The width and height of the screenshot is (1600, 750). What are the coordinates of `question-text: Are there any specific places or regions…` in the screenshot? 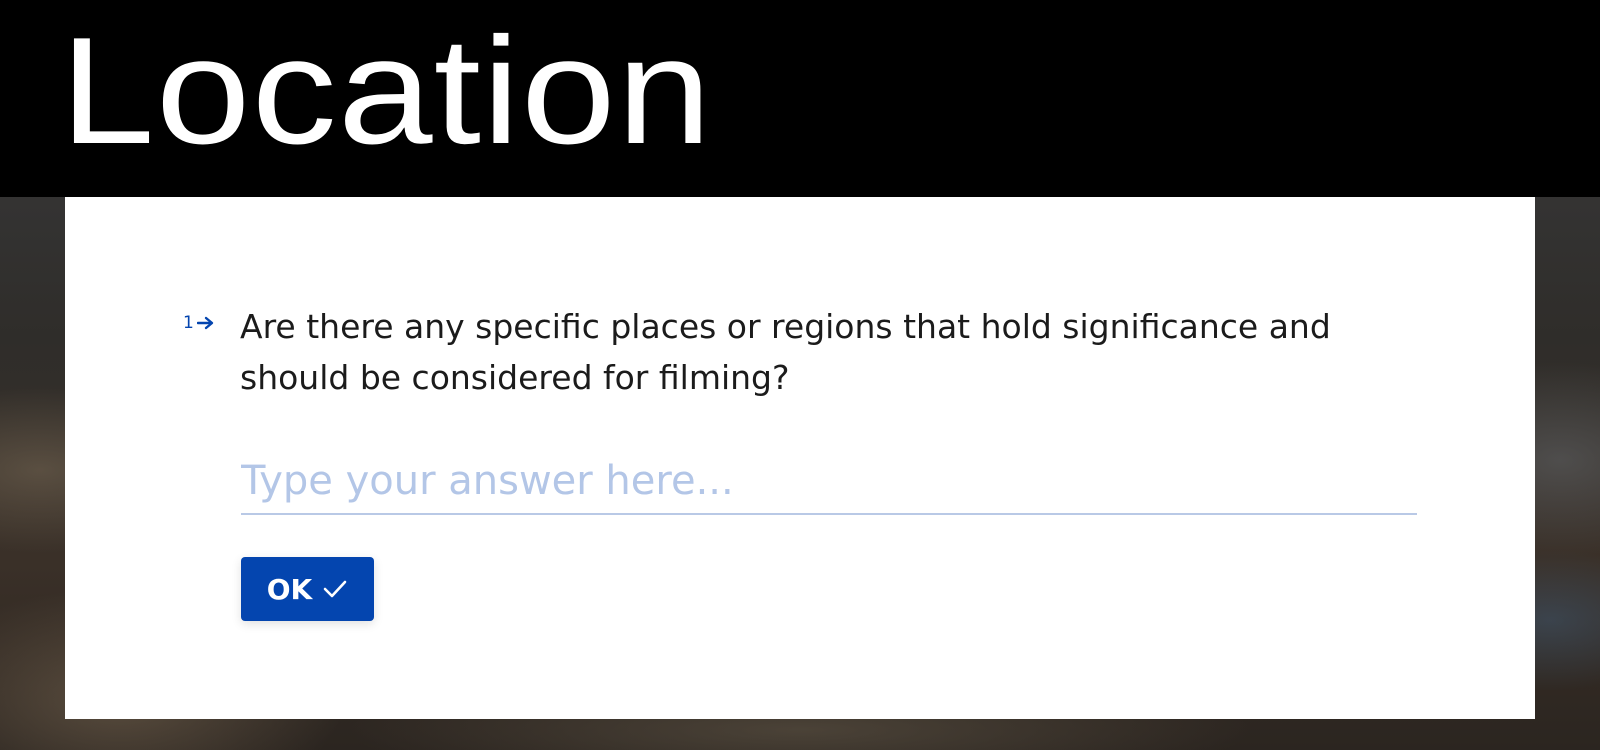 It's located at (785, 352).